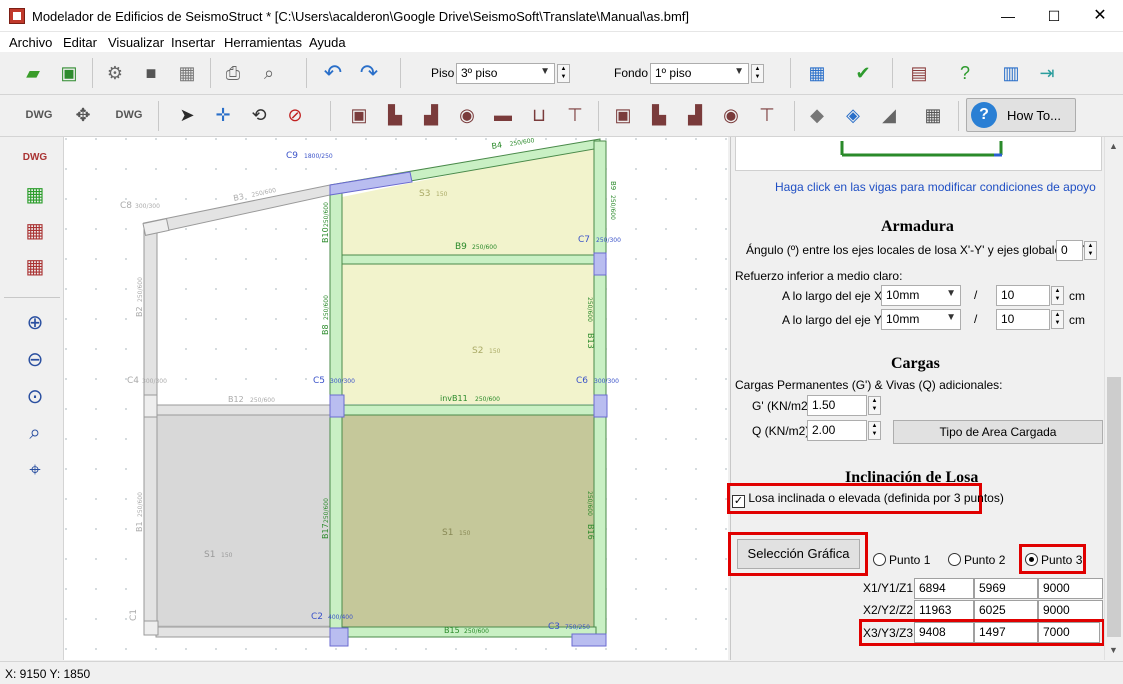 The image size is (1123, 684). What do you see at coordinates (1069, 632) in the screenshot?
I see `z3-cell: 7000` at bounding box center [1069, 632].